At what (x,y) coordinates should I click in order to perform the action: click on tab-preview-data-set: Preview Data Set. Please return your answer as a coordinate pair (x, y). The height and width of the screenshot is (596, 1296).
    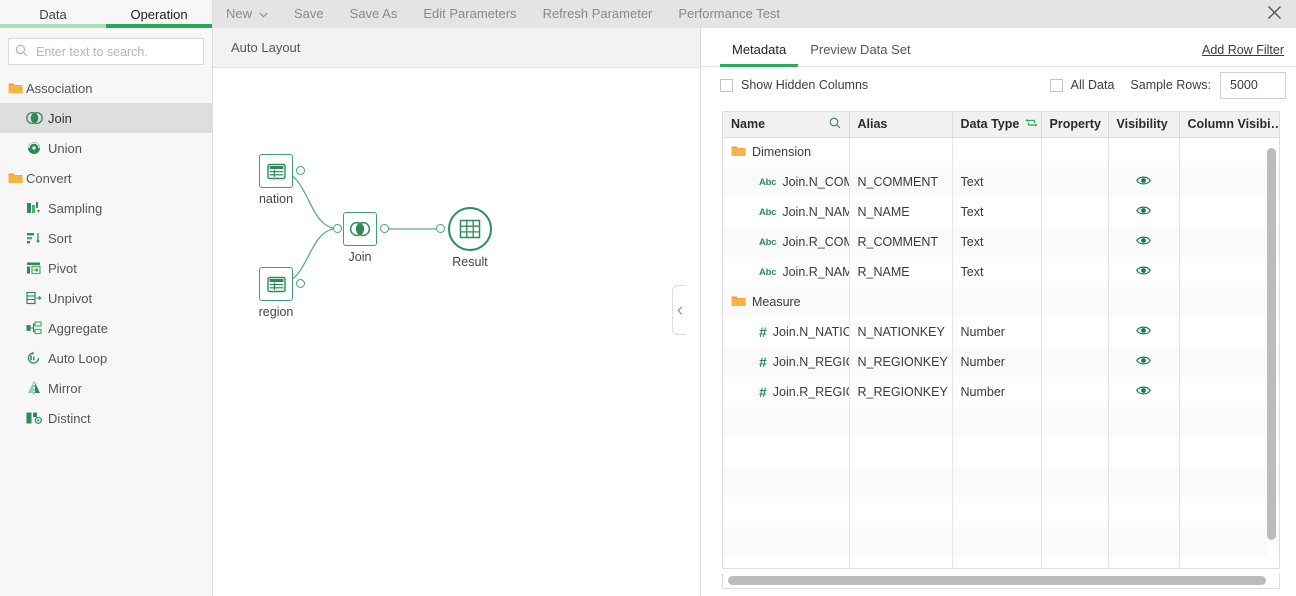
    Looking at the image, I should click on (860, 54).